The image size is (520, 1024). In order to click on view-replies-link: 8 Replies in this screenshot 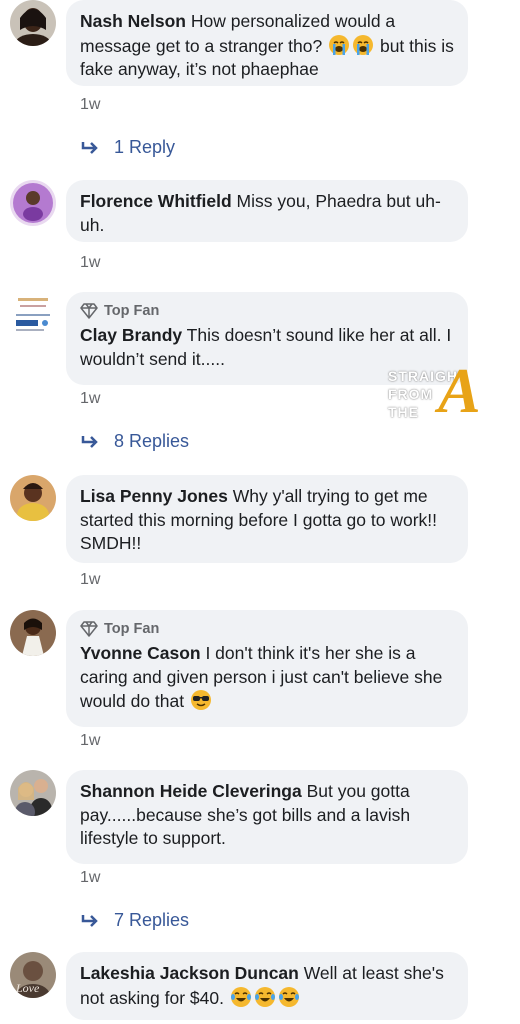, I will do `click(134, 441)`.